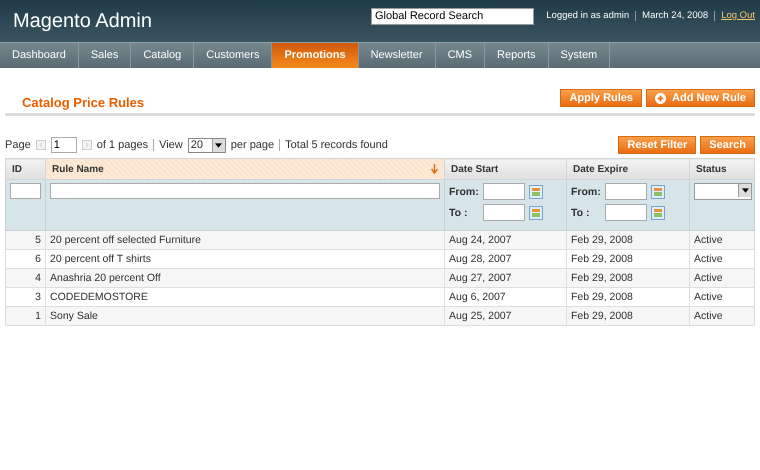 This screenshot has width=760, height=470. Describe the element at coordinates (18, 145) in the screenshot. I see `page-label: Page` at that location.